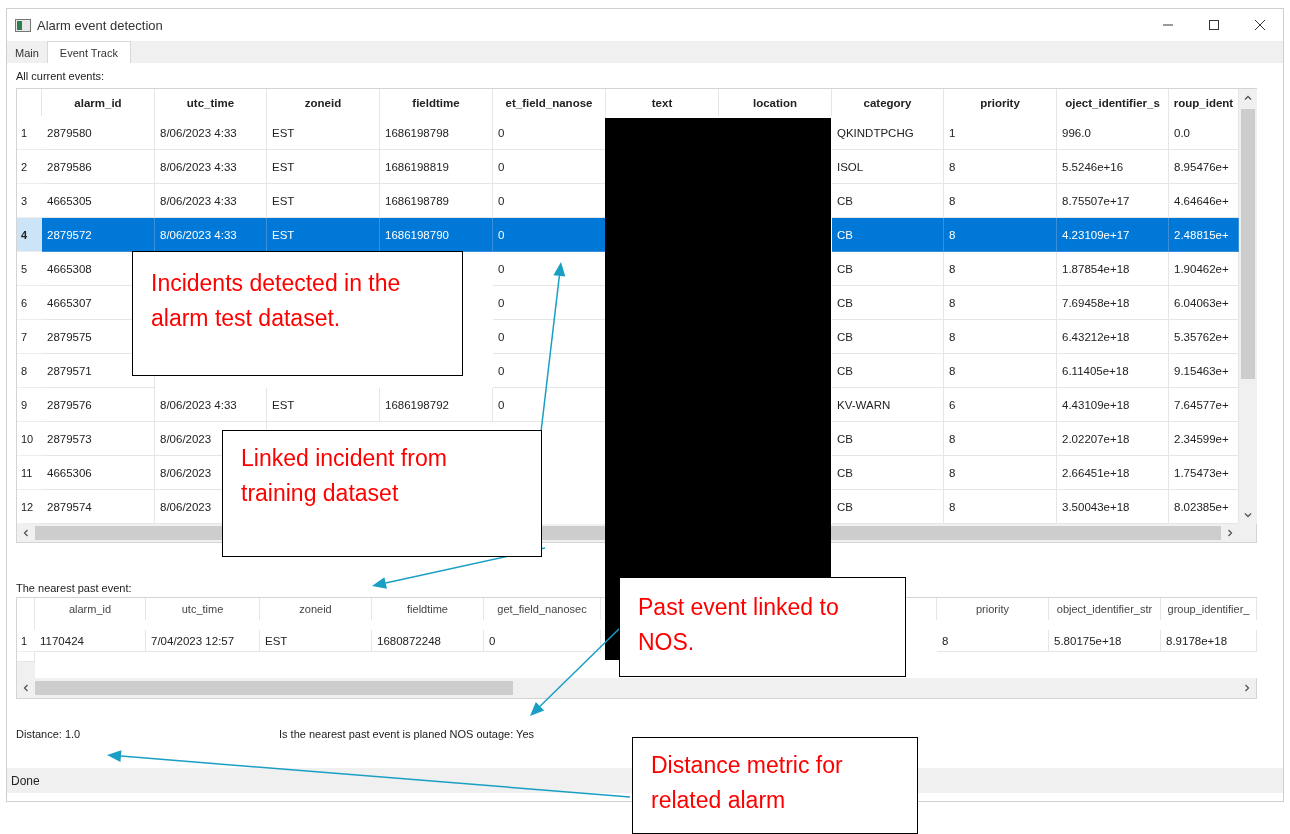  I want to click on section-label: All current events:, so click(61, 76).